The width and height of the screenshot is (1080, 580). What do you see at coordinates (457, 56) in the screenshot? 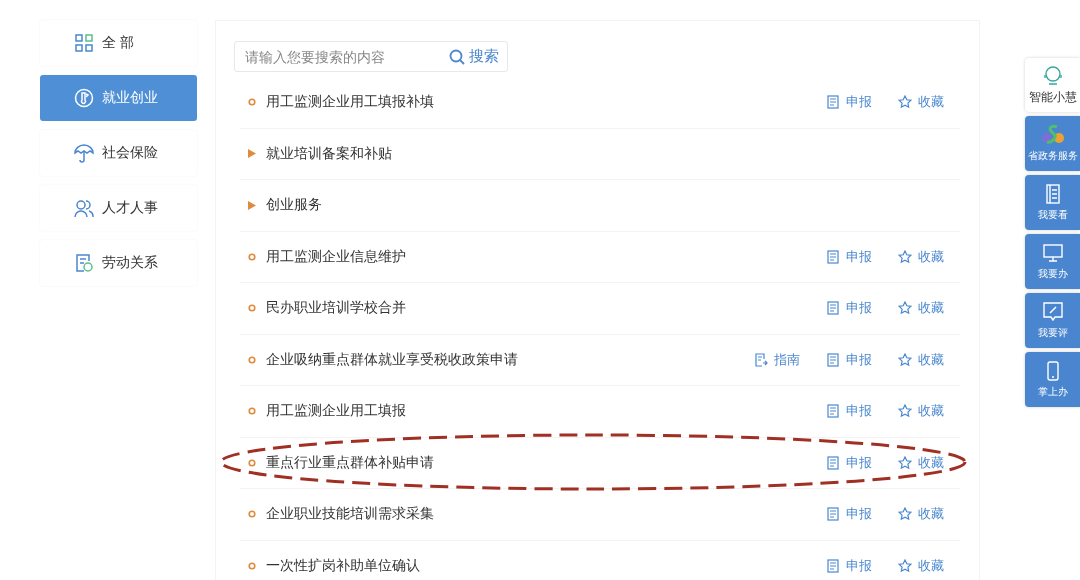
I see `search-icon` at bounding box center [457, 56].